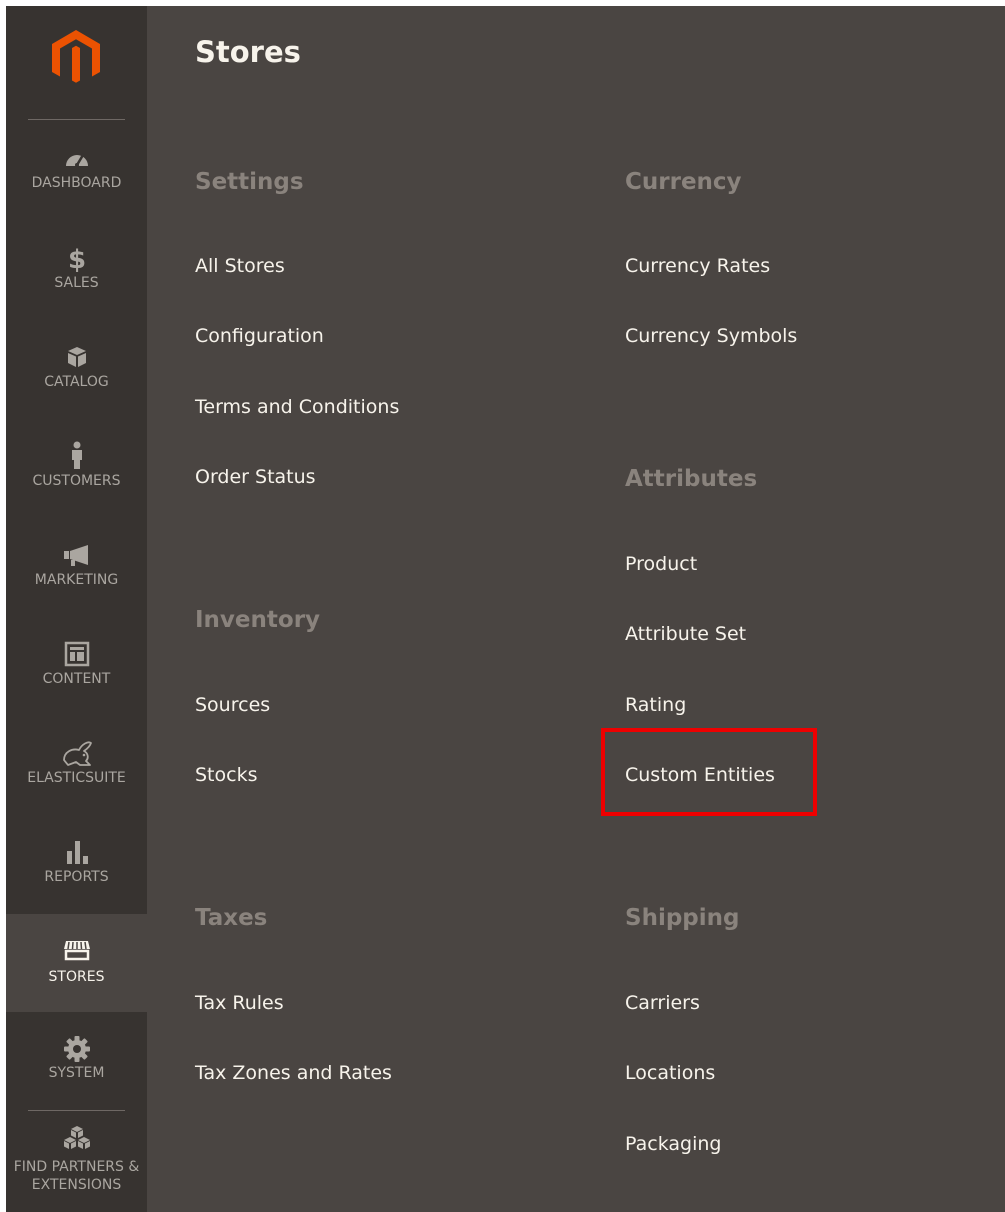 The image size is (1005, 1212). Describe the element at coordinates (682, 918) in the screenshot. I see `group-title-shipping: Shipping` at that location.